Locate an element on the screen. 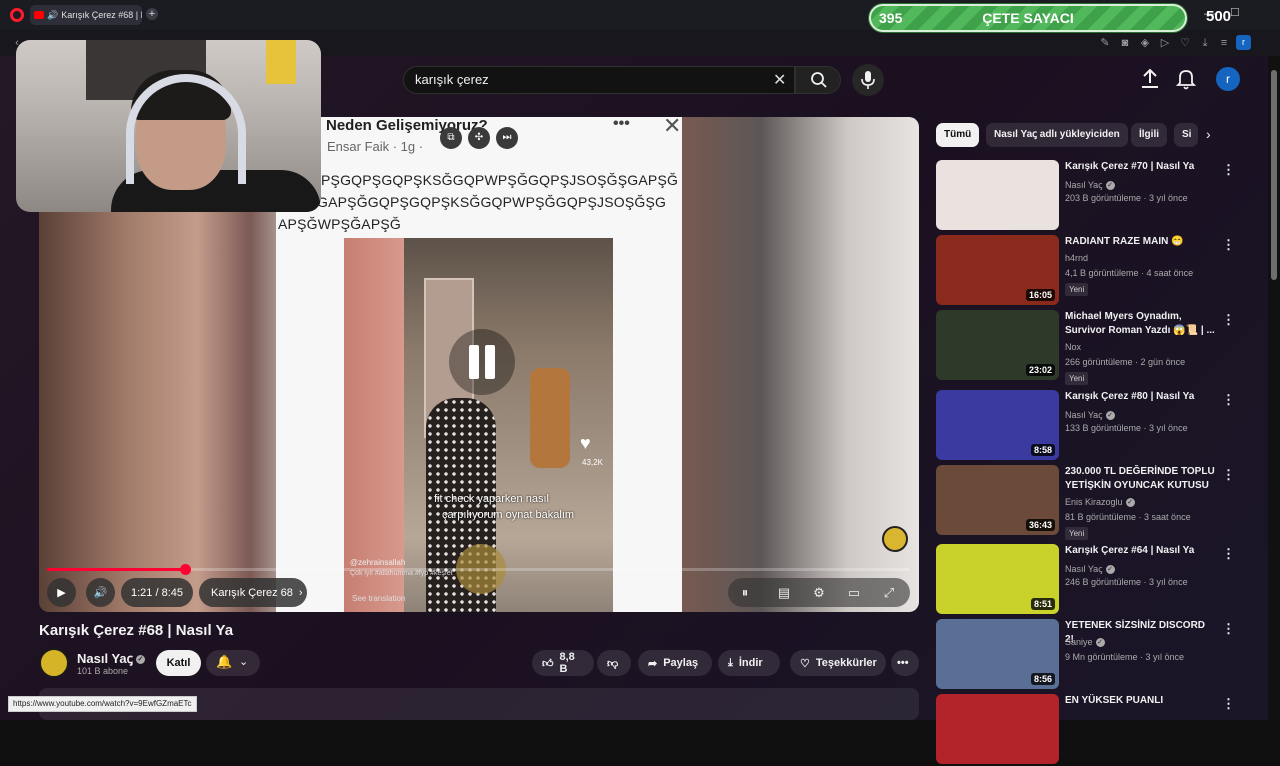  edit-icon: ✎ is located at coordinates (1105, 43).